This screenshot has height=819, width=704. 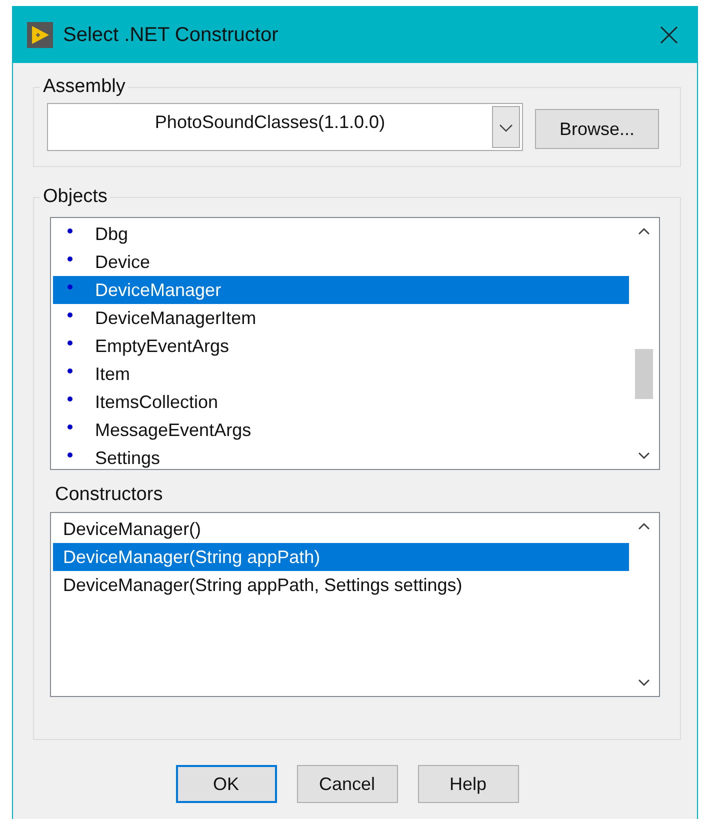 What do you see at coordinates (341, 262) in the screenshot?
I see `object-item: Device` at bounding box center [341, 262].